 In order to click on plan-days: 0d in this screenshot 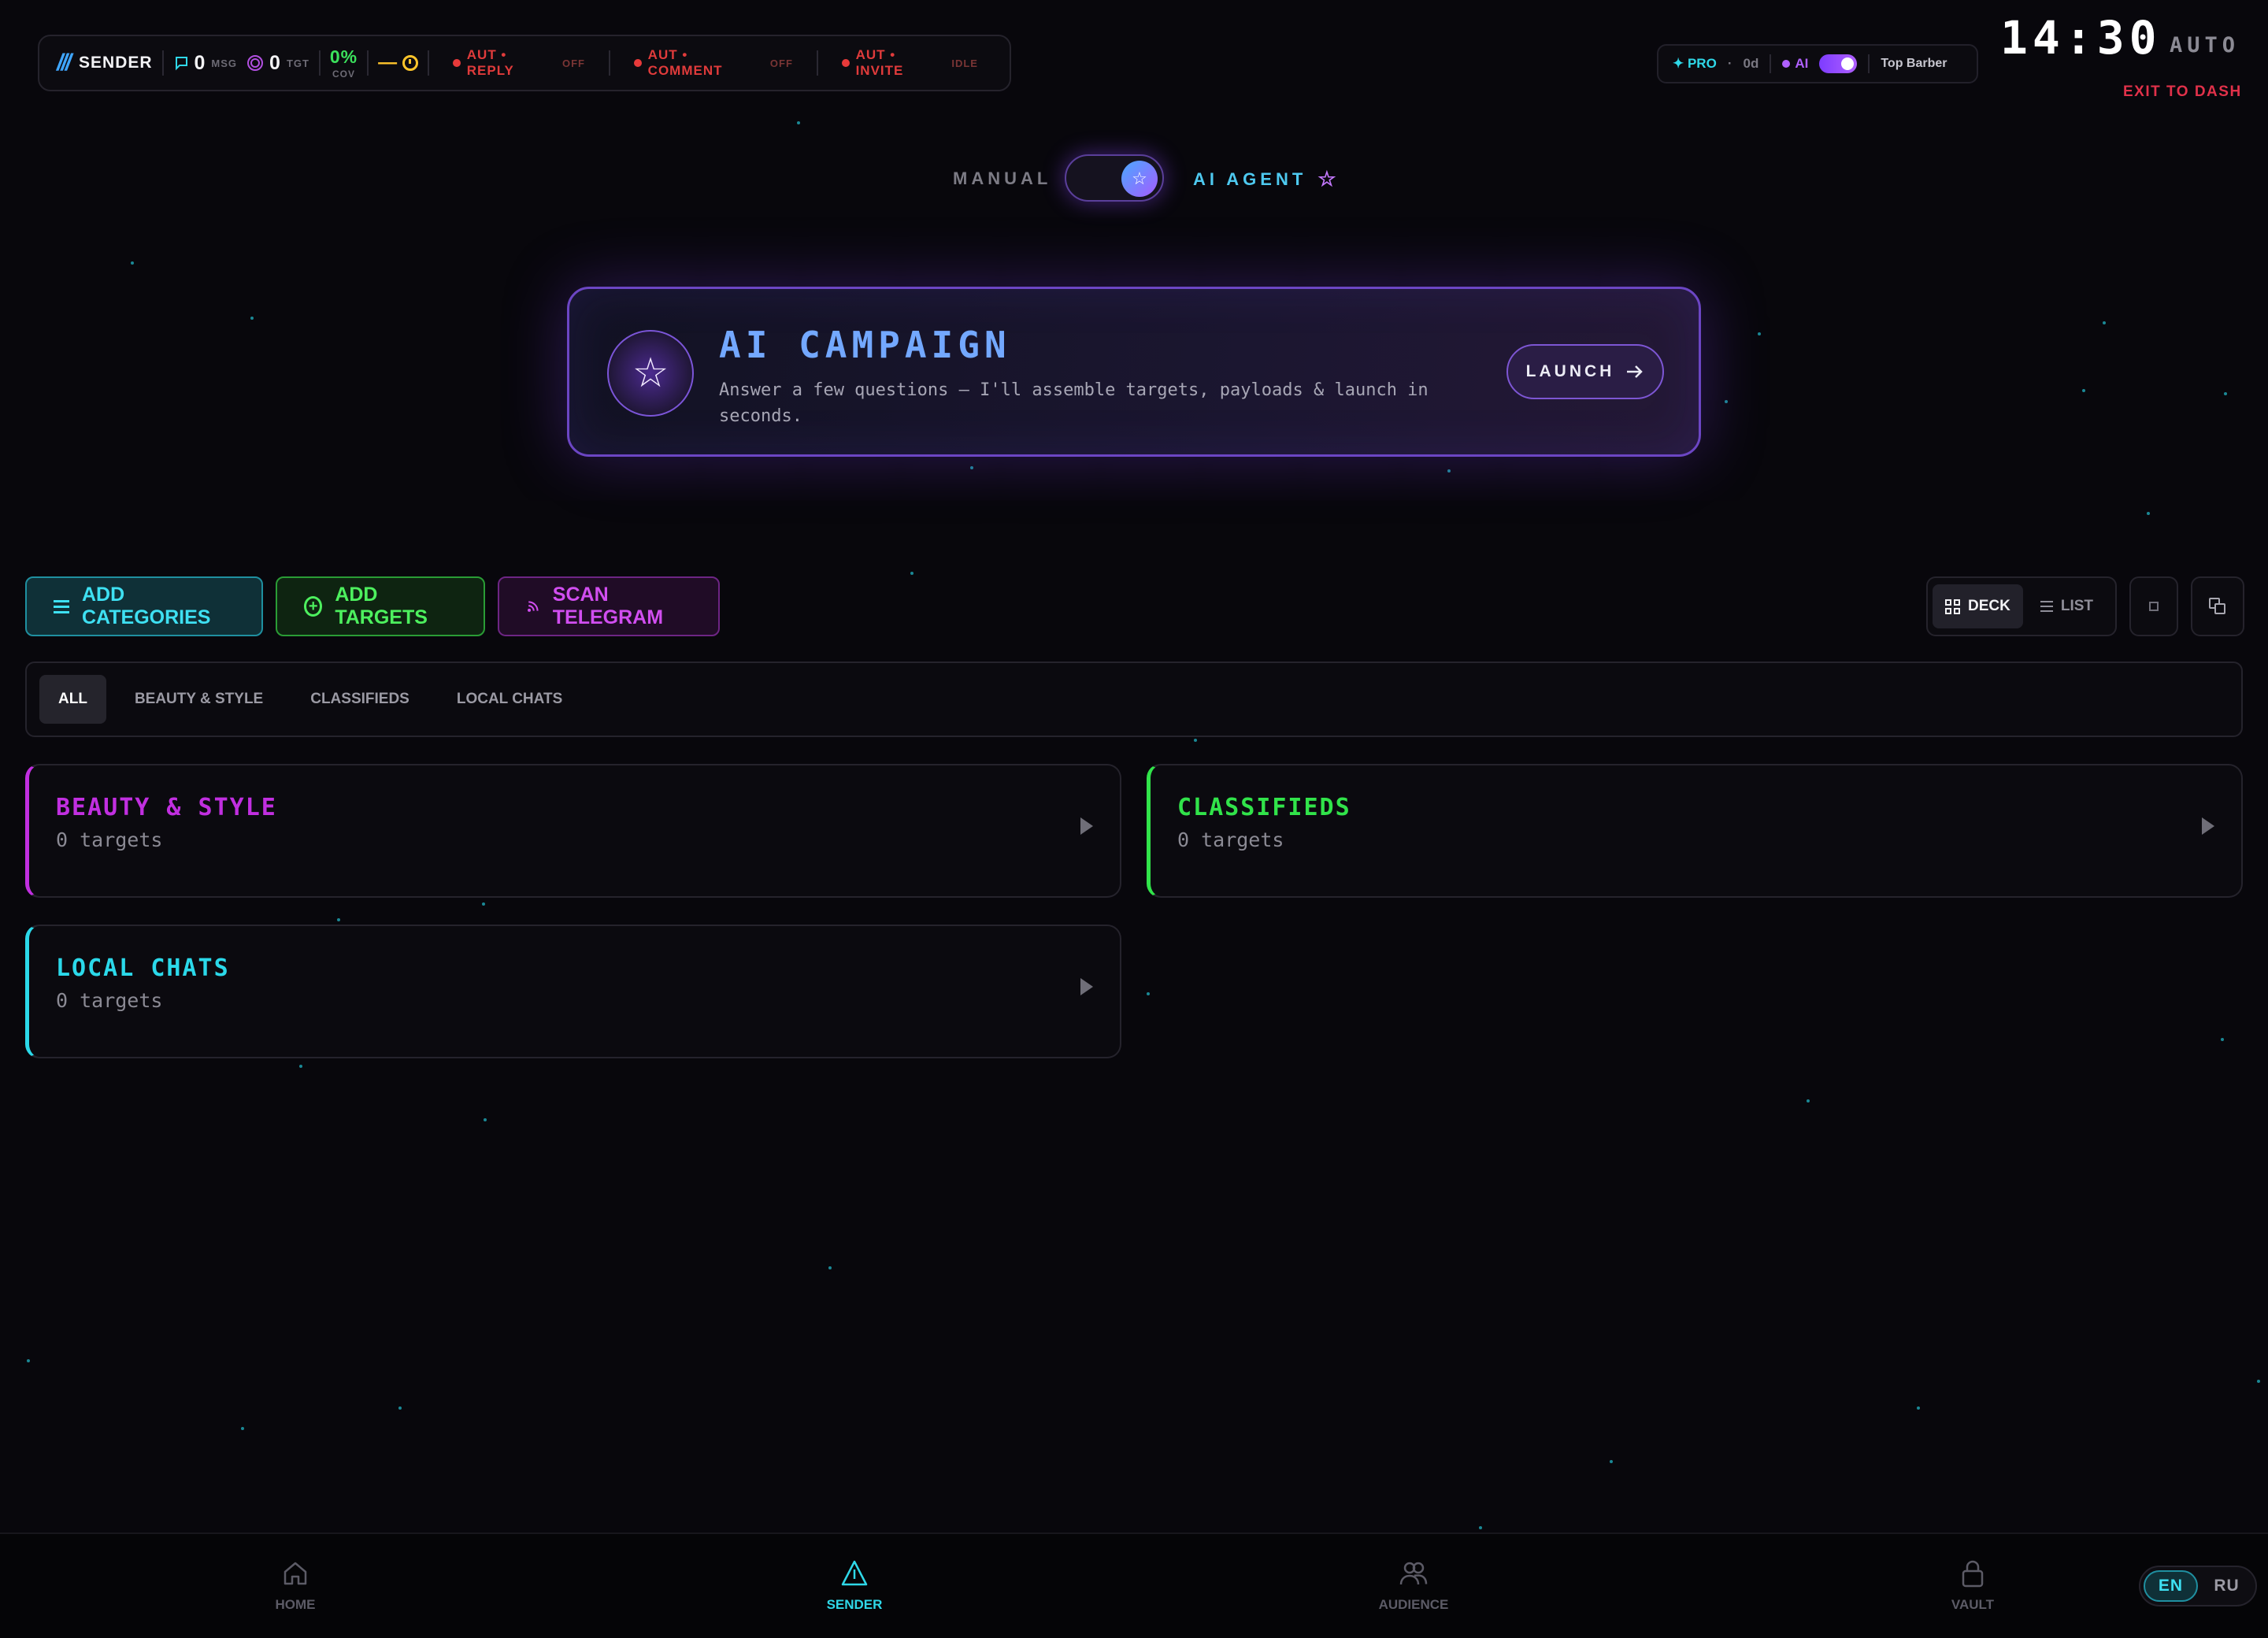, I will do `click(1751, 63)`.